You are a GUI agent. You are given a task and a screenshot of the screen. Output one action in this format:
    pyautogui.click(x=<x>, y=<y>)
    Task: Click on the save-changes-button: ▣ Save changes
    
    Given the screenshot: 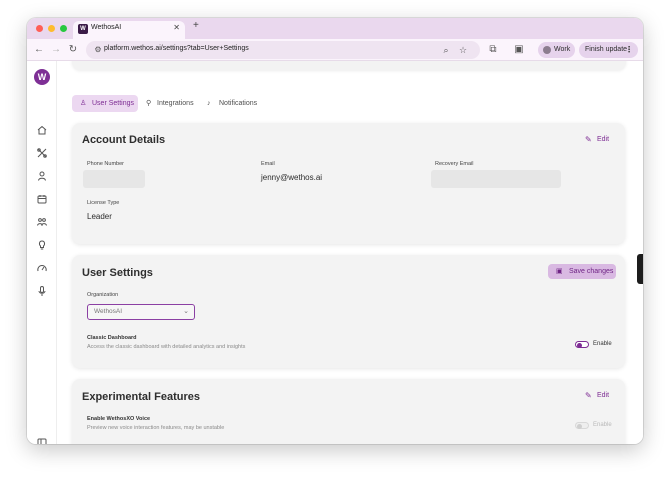 What is the action you would take?
    pyautogui.click(x=582, y=271)
    